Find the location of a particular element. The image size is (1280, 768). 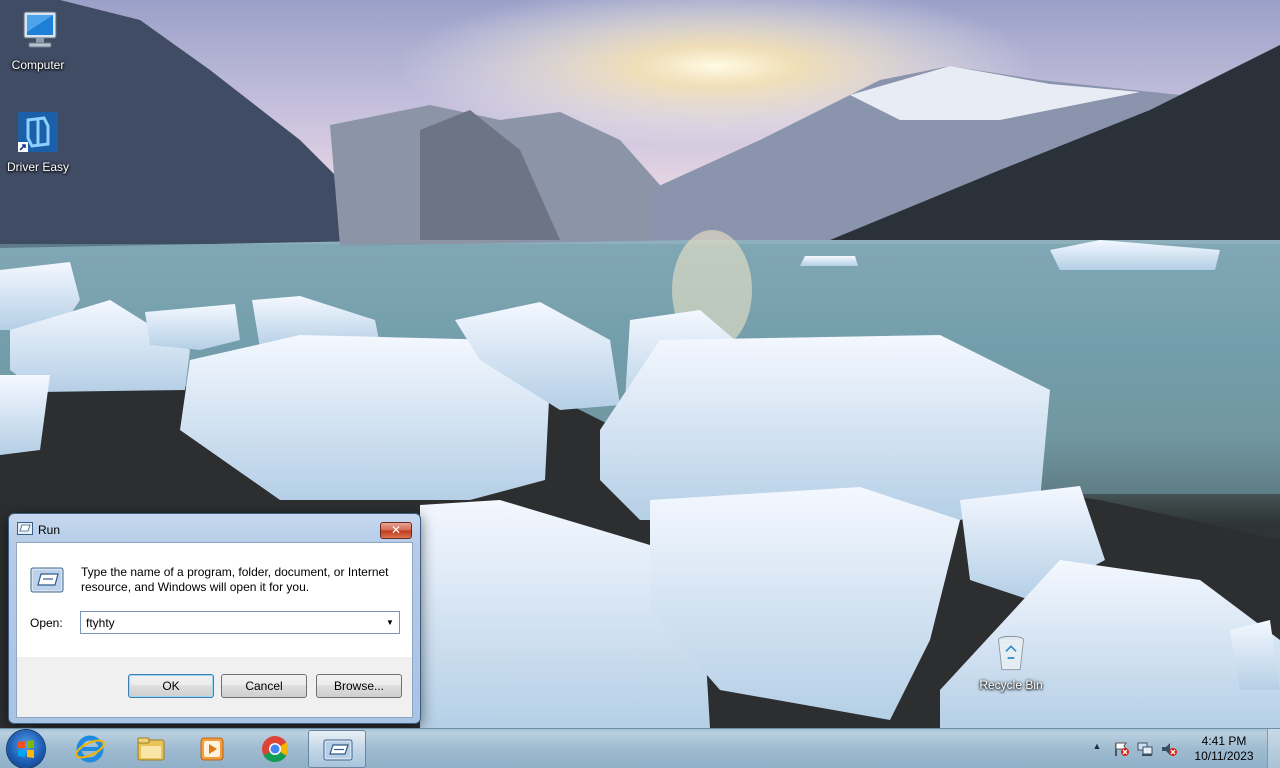

run-dialog-title: Run is located at coordinates (49, 530).